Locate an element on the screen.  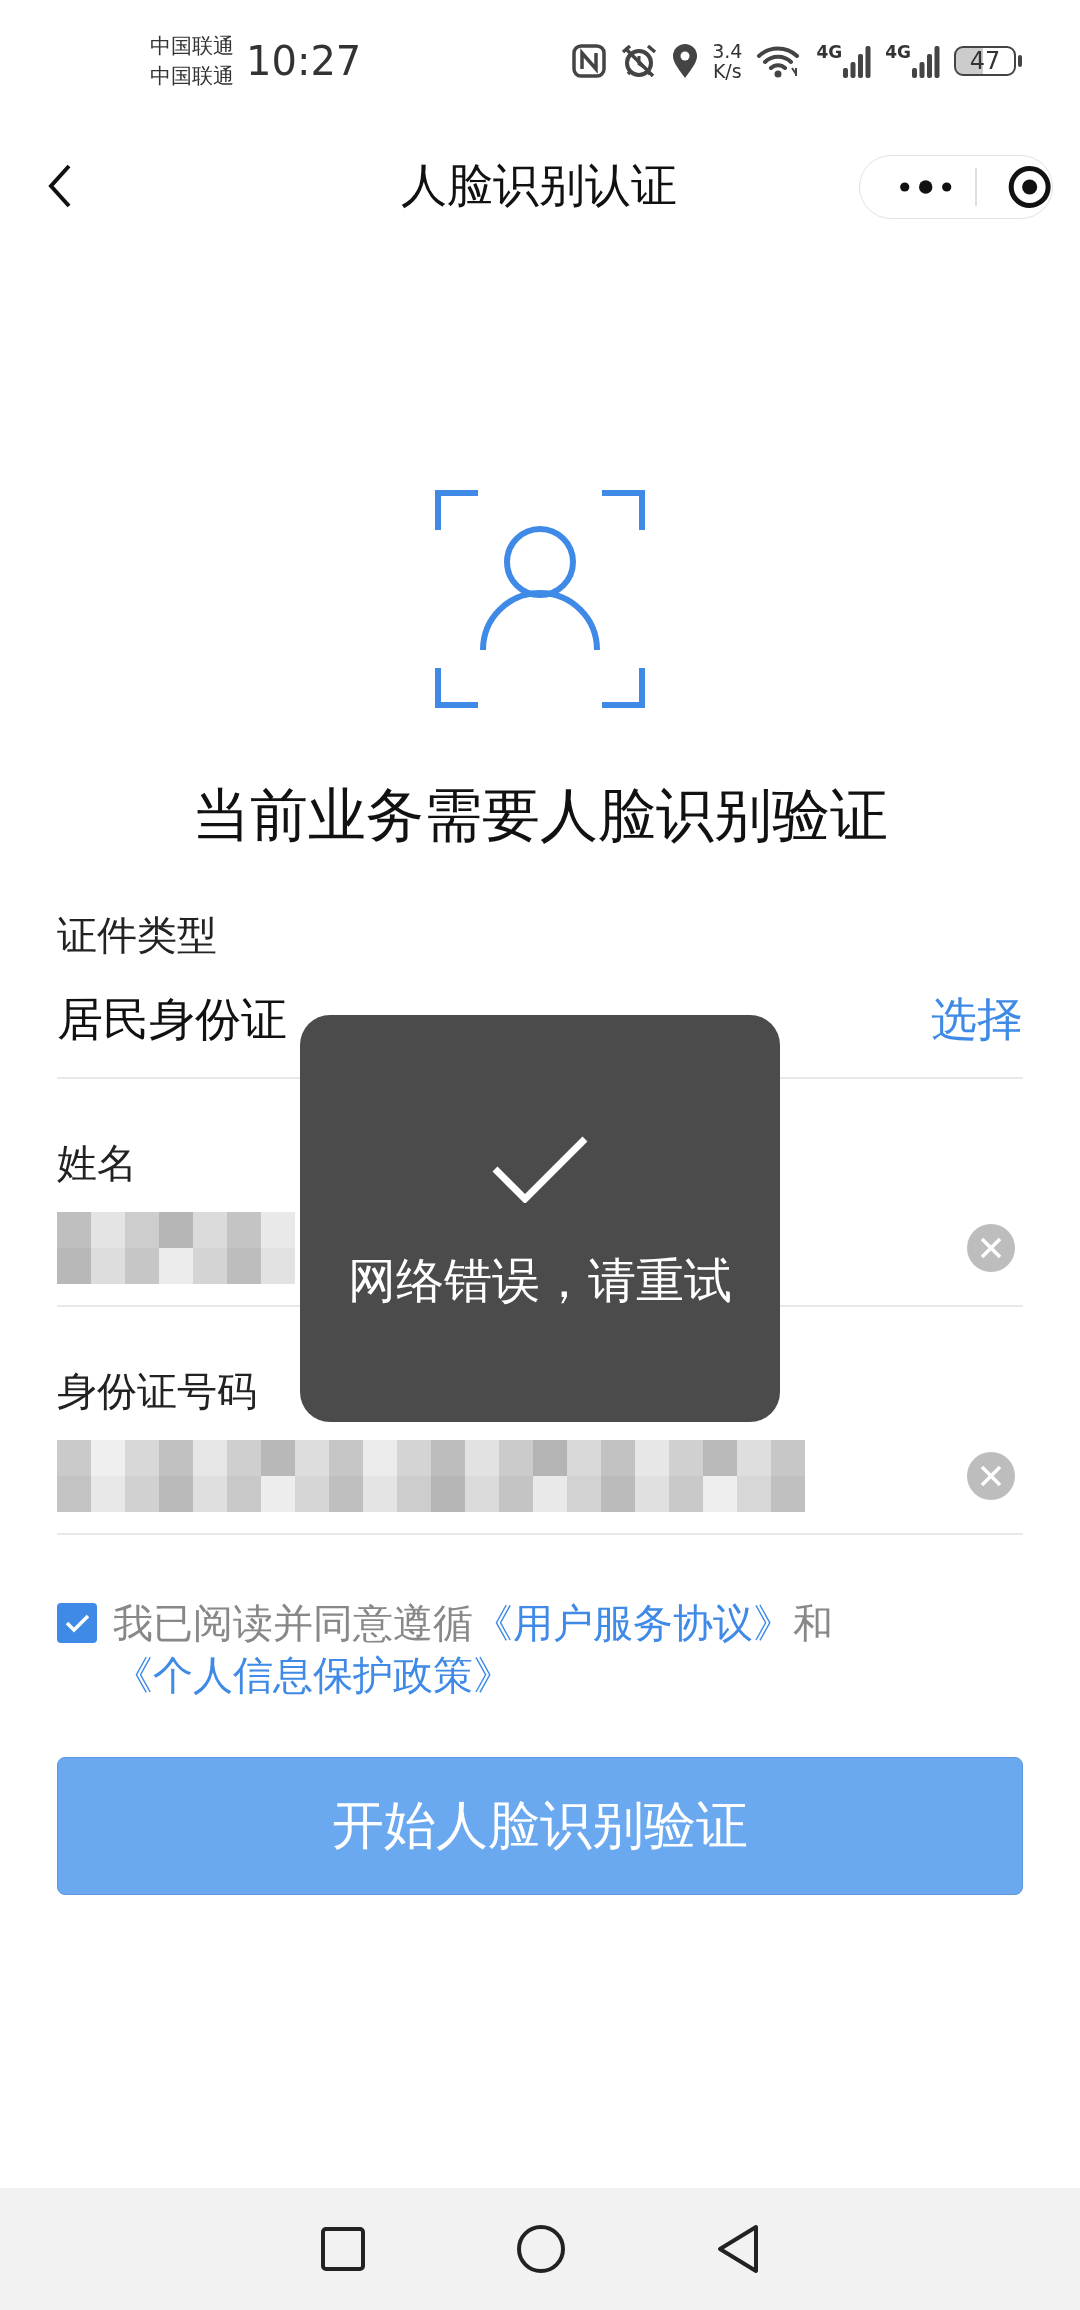
nfc-icon is located at coordinates (589, 61).